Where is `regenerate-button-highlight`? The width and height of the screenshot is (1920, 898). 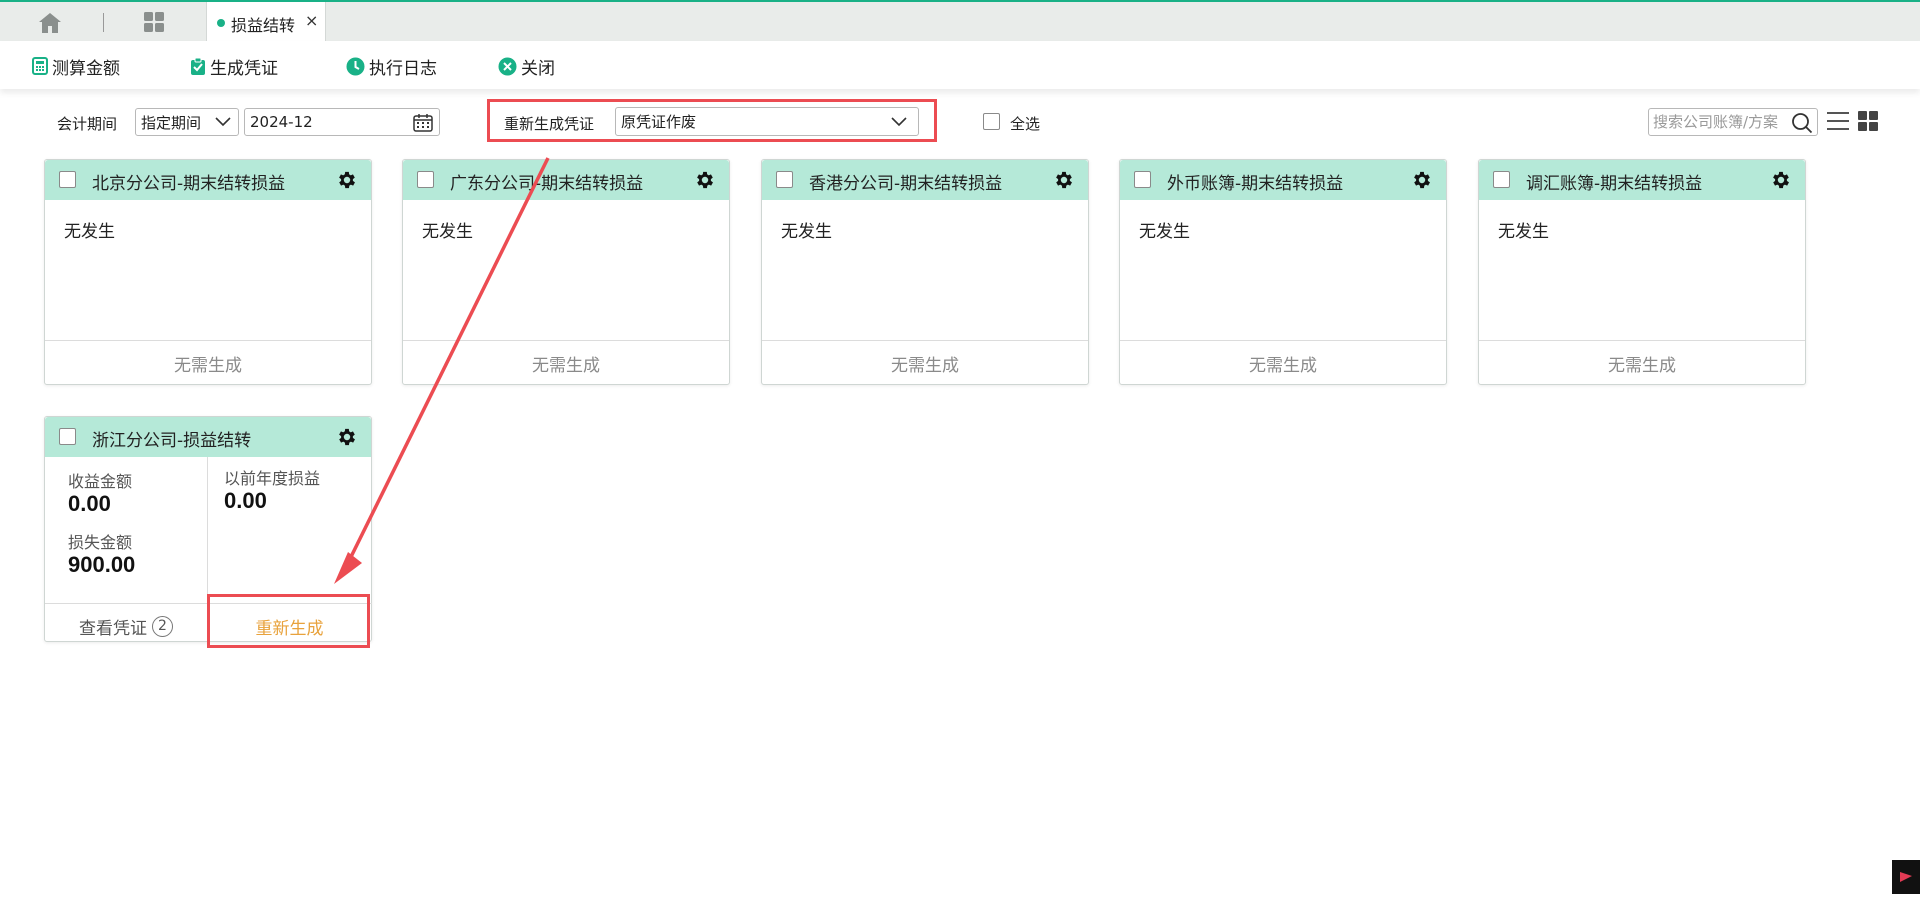
regenerate-button-highlight is located at coordinates (288, 621).